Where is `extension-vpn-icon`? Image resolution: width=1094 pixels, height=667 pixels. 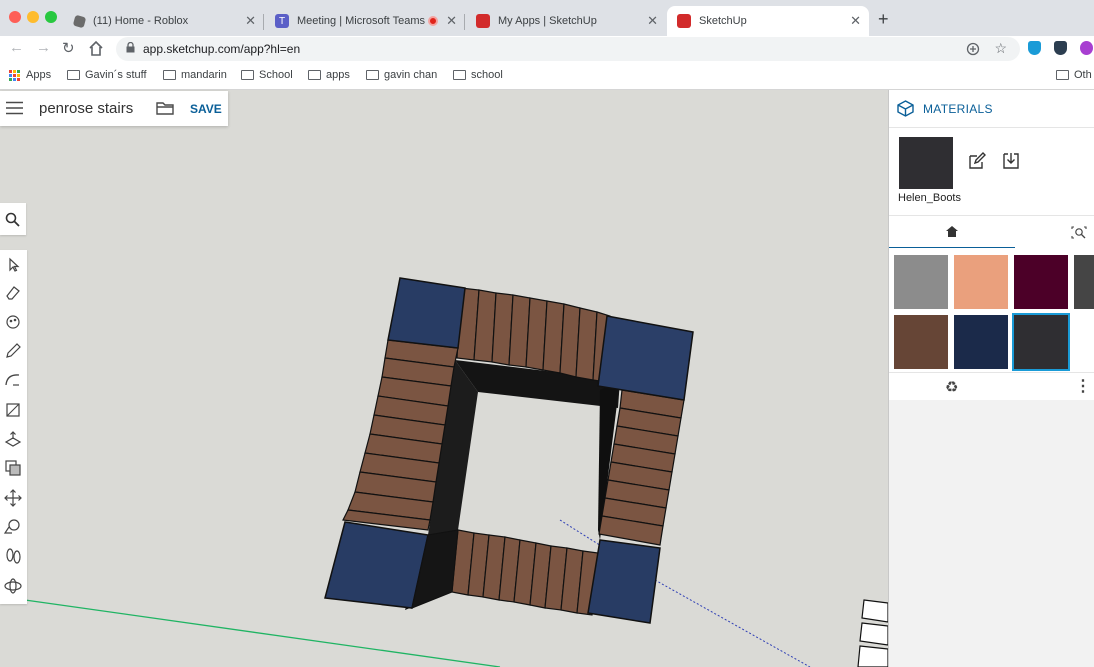 extension-vpn-icon is located at coordinates (1060, 48).